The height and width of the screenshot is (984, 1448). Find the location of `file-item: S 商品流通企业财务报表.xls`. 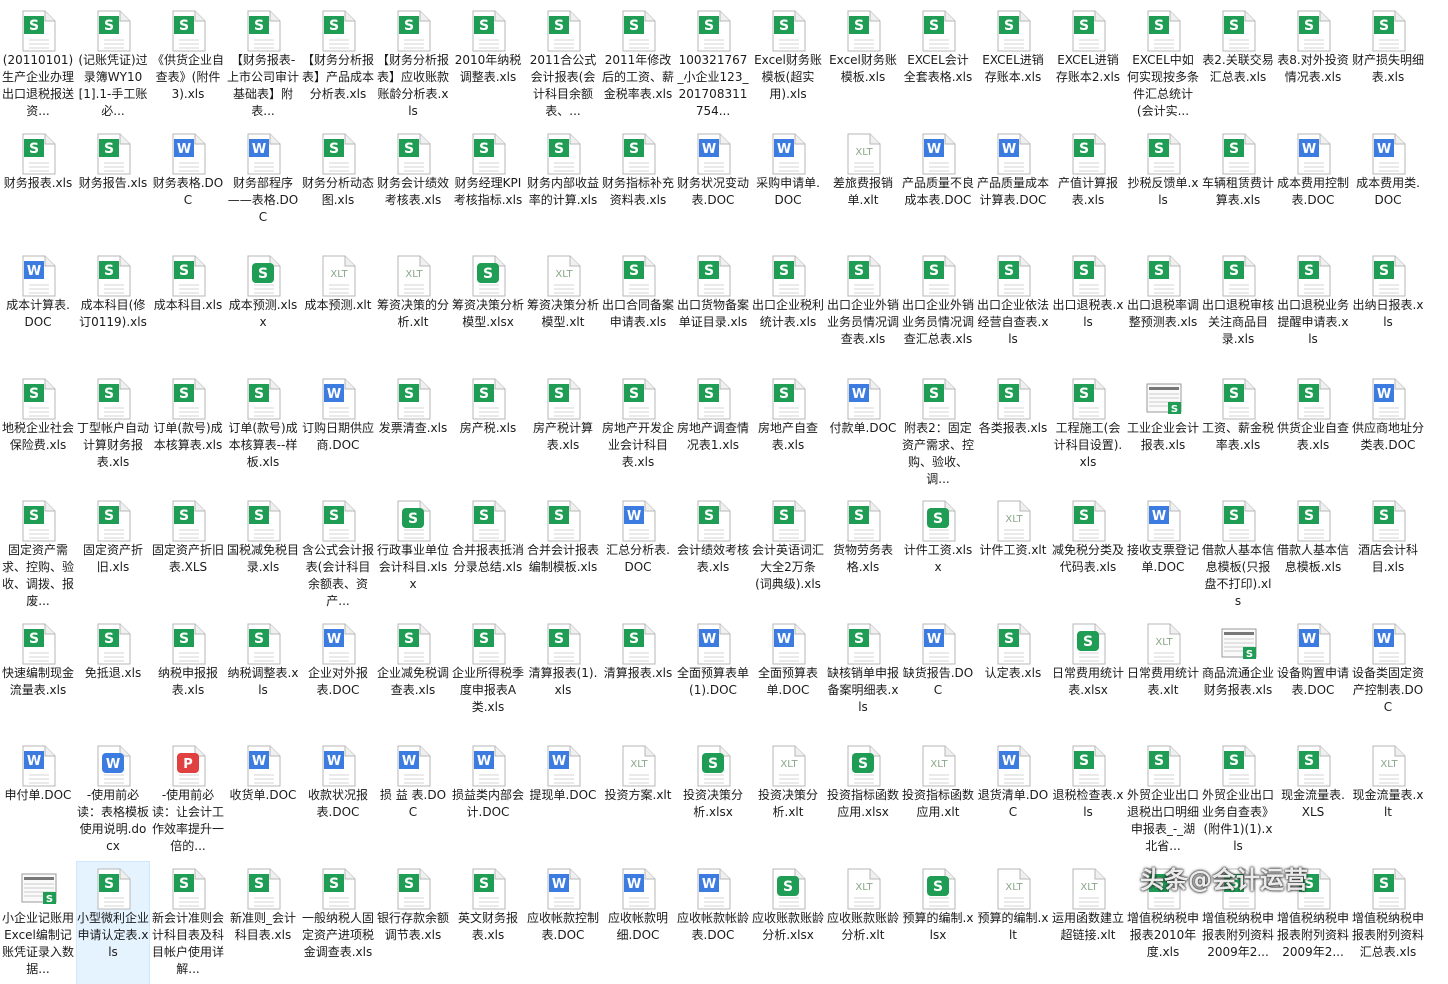

file-item: S 商品流通企业财务报表.xls is located at coordinates (1238, 678).